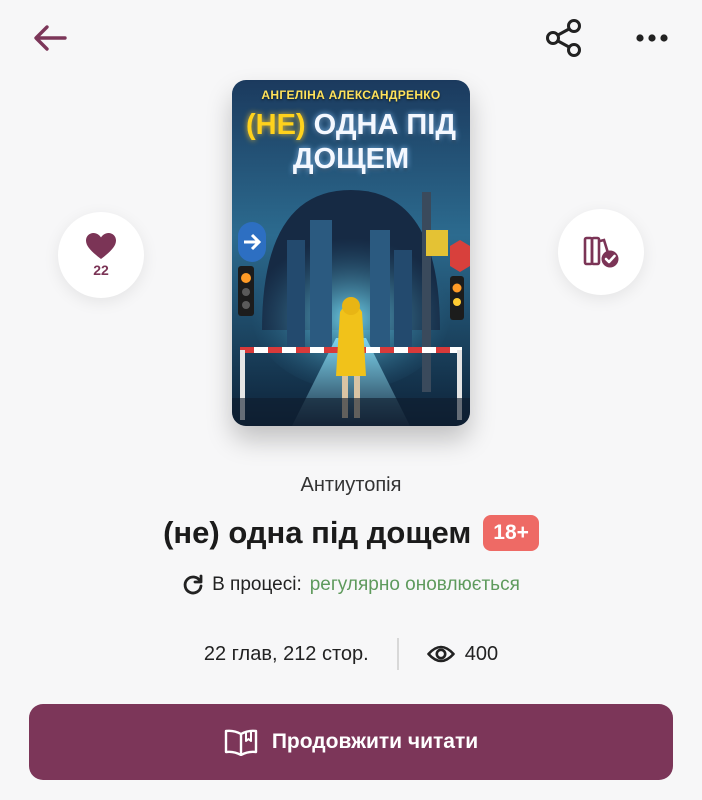 The height and width of the screenshot is (800, 702). I want to click on book-stats: 22 глав, 212 стор. 400, so click(351, 654).